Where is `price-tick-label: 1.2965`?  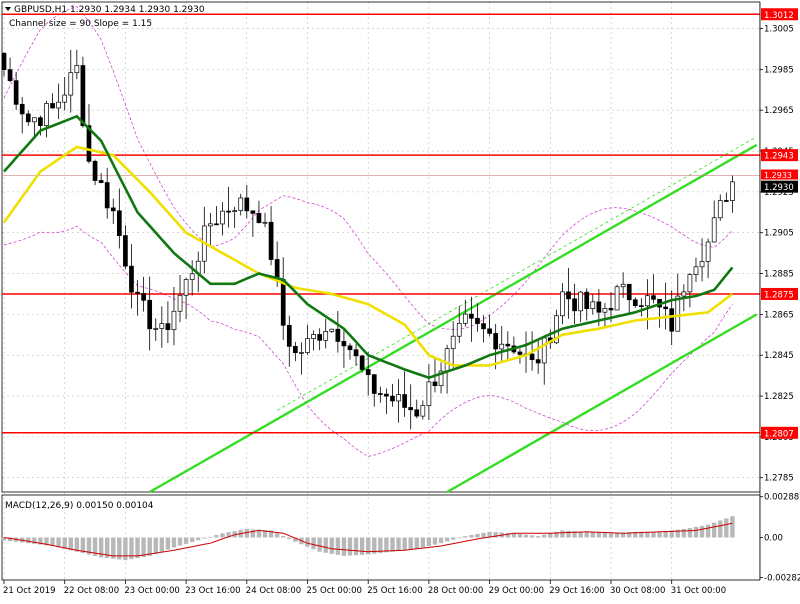 price-tick-label: 1.2965 is located at coordinates (779, 111).